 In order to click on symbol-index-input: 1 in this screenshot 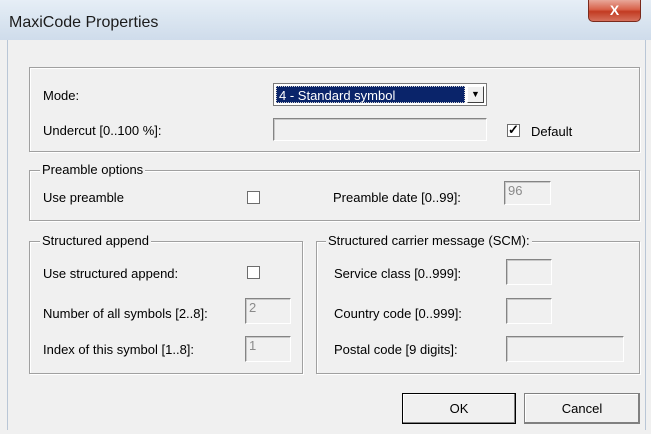, I will do `click(268, 349)`.